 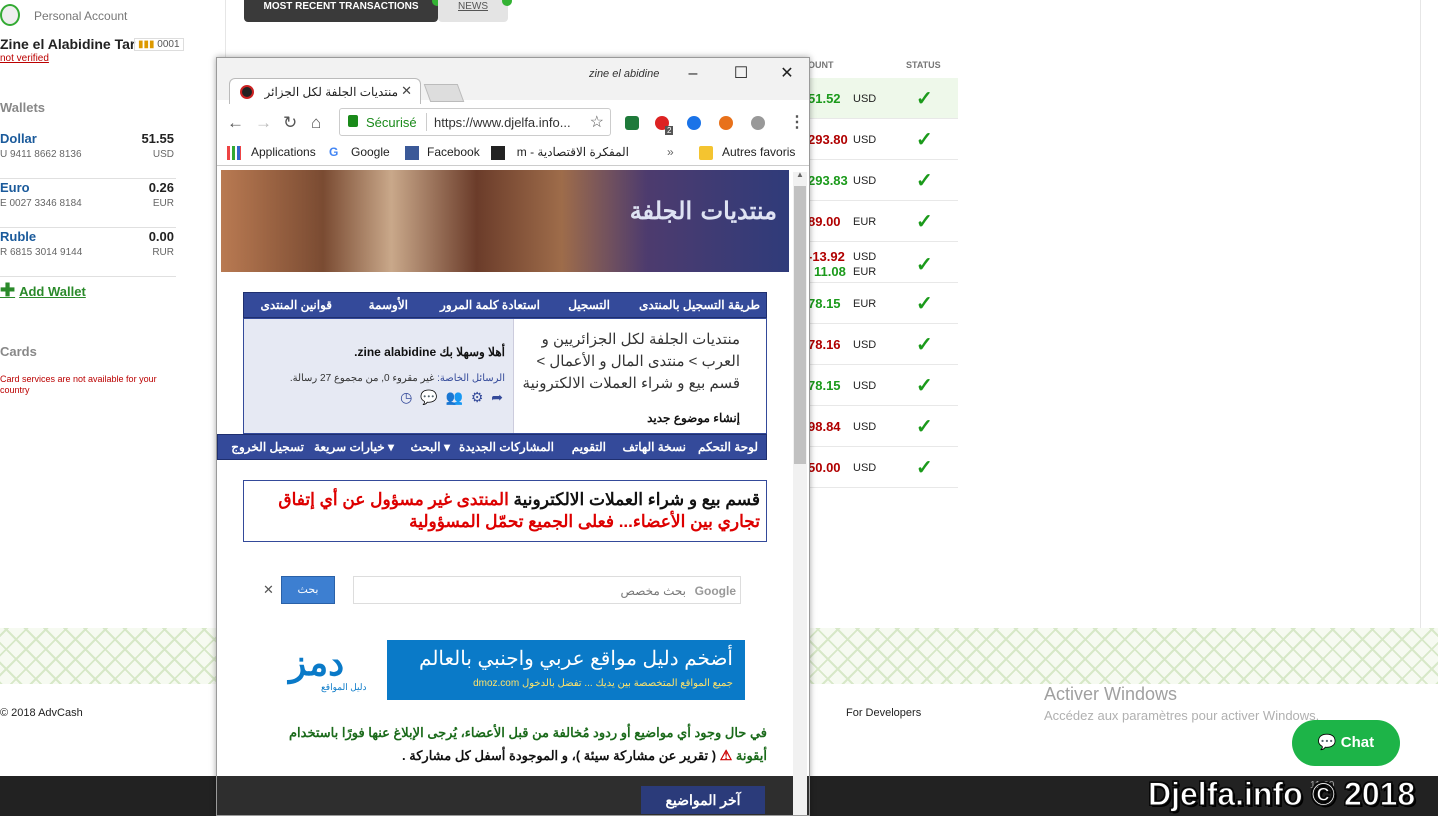 I want to click on bookmark-star-icon: ☆, so click(x=597, y=122).